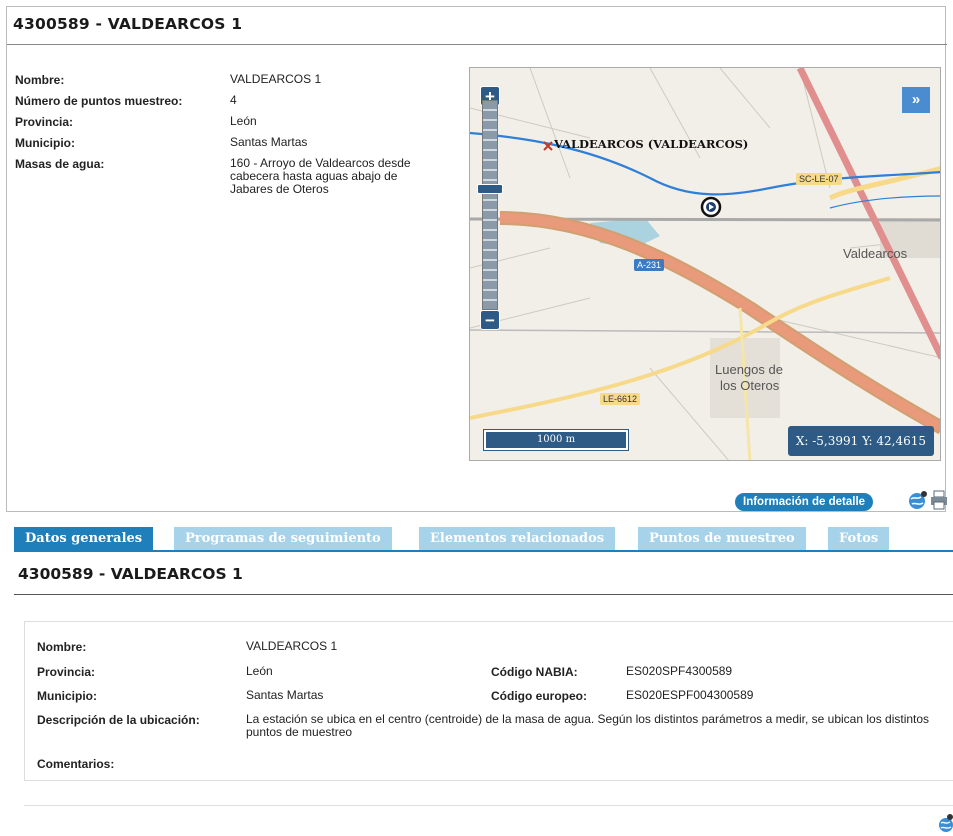 The width and height of the screenshot is (953, 836). What do you see at coordinates (285, 695) in the screenshot?
I see `municipio-value: Santas Martas` at bounding box center [285, 695].